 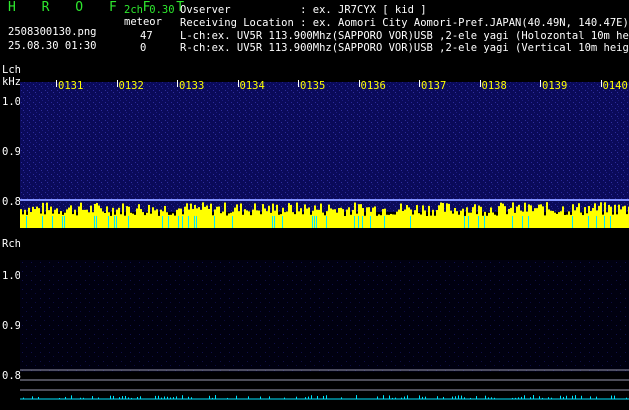 I want to click on time-label-0138: 0138, so click(x=494, y=86).